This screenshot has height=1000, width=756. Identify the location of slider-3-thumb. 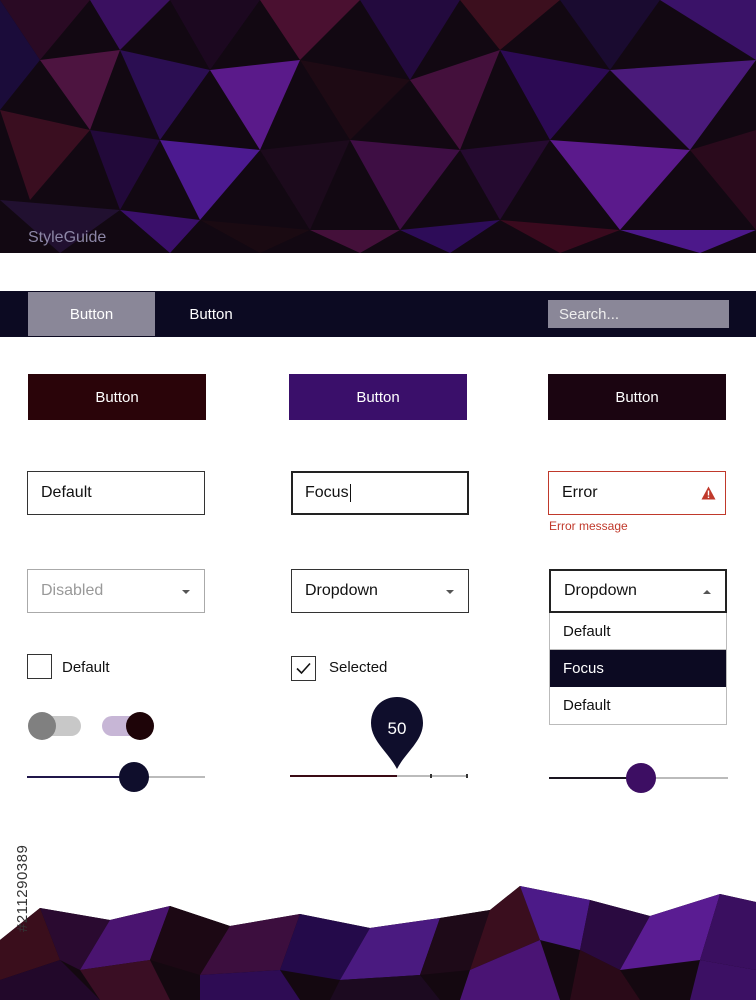
(641, 778).